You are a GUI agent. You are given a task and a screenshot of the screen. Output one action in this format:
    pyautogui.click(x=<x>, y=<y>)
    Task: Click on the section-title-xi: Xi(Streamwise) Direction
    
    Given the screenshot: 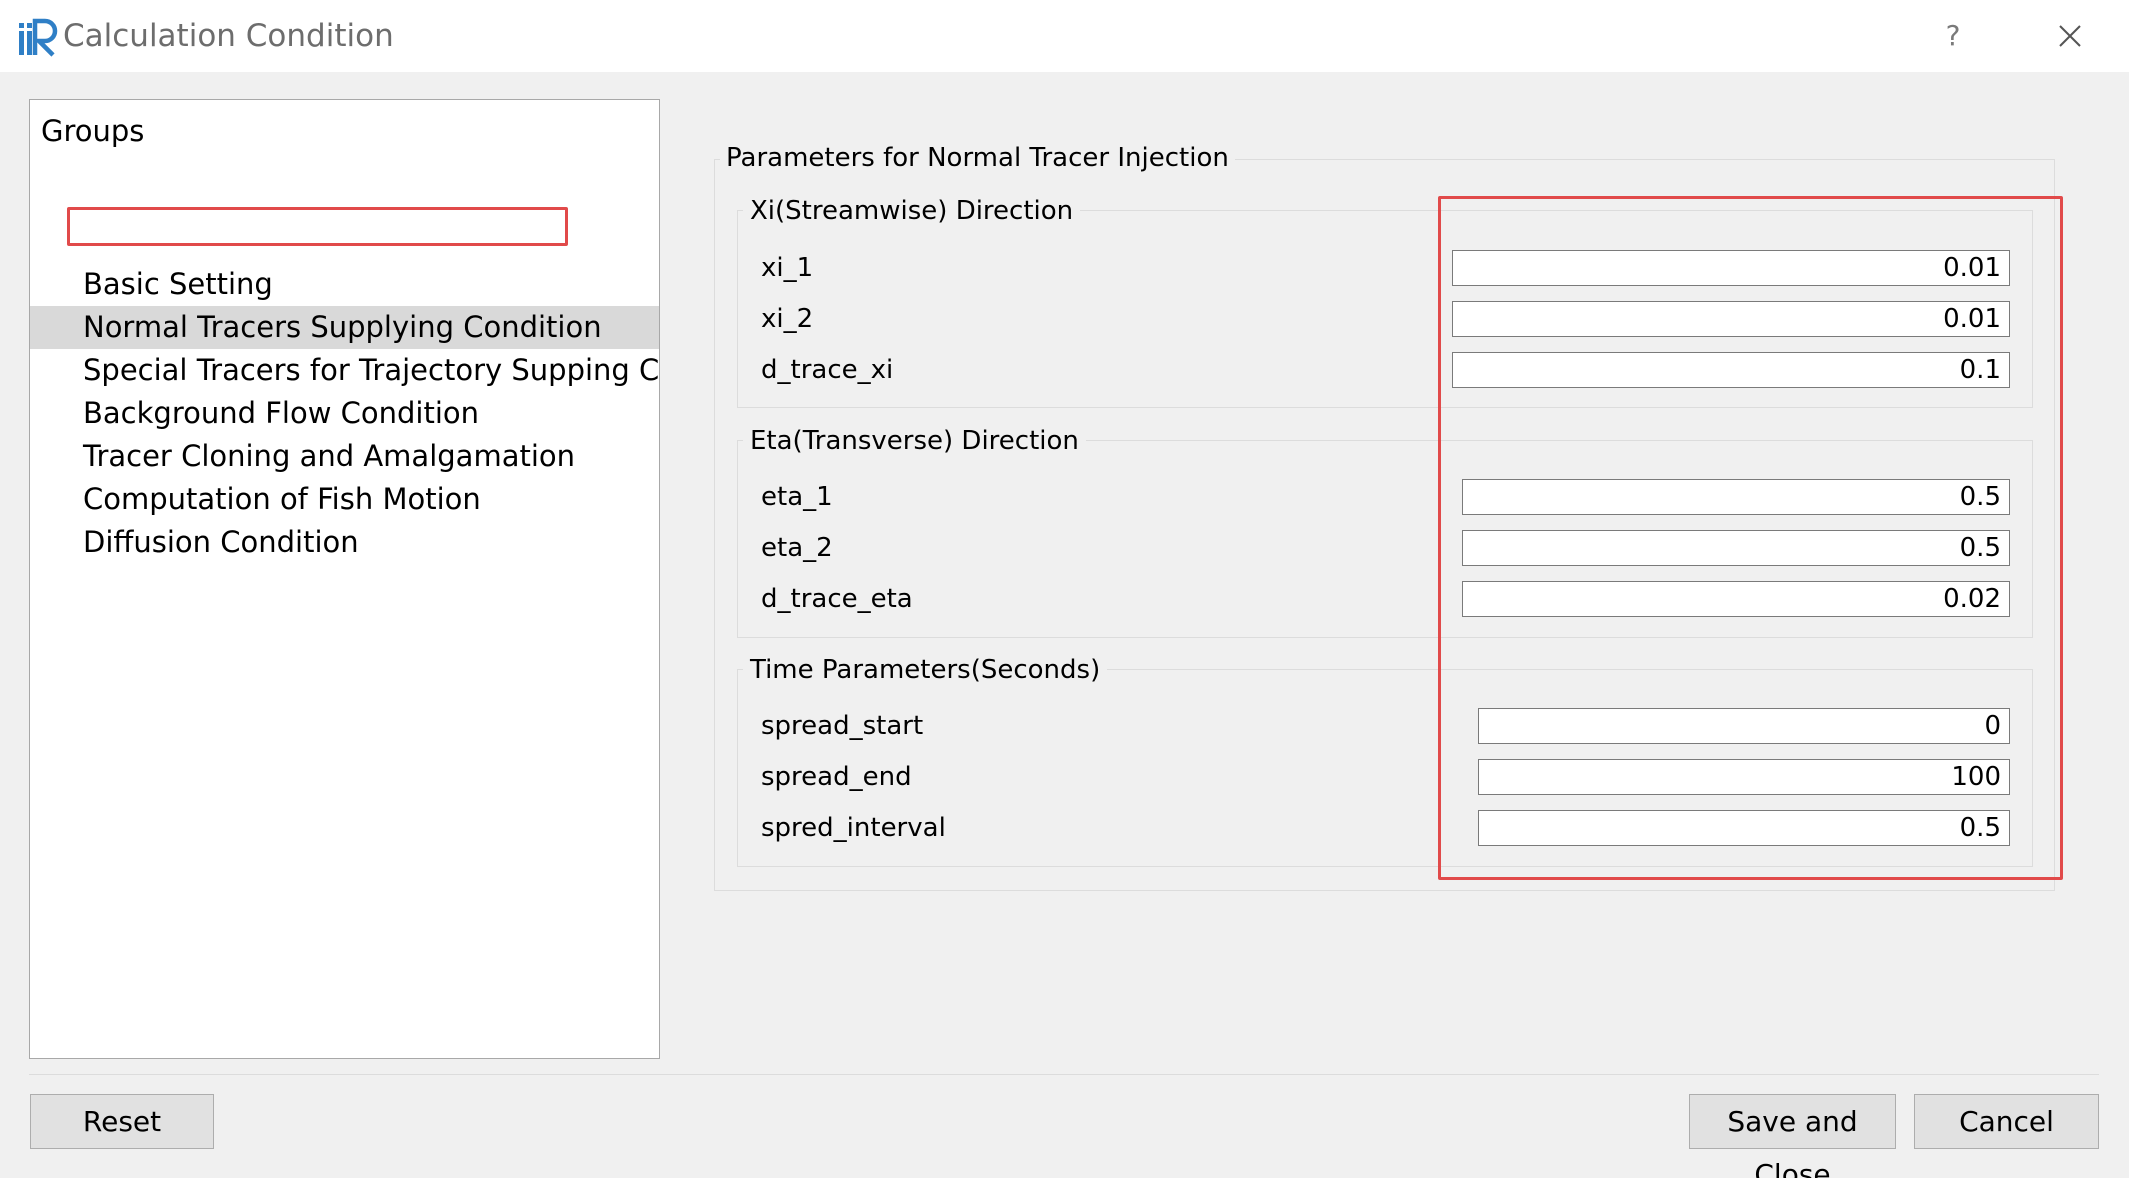 What is the action you would take?
    pyautogui.click(x=912, y=211)
    